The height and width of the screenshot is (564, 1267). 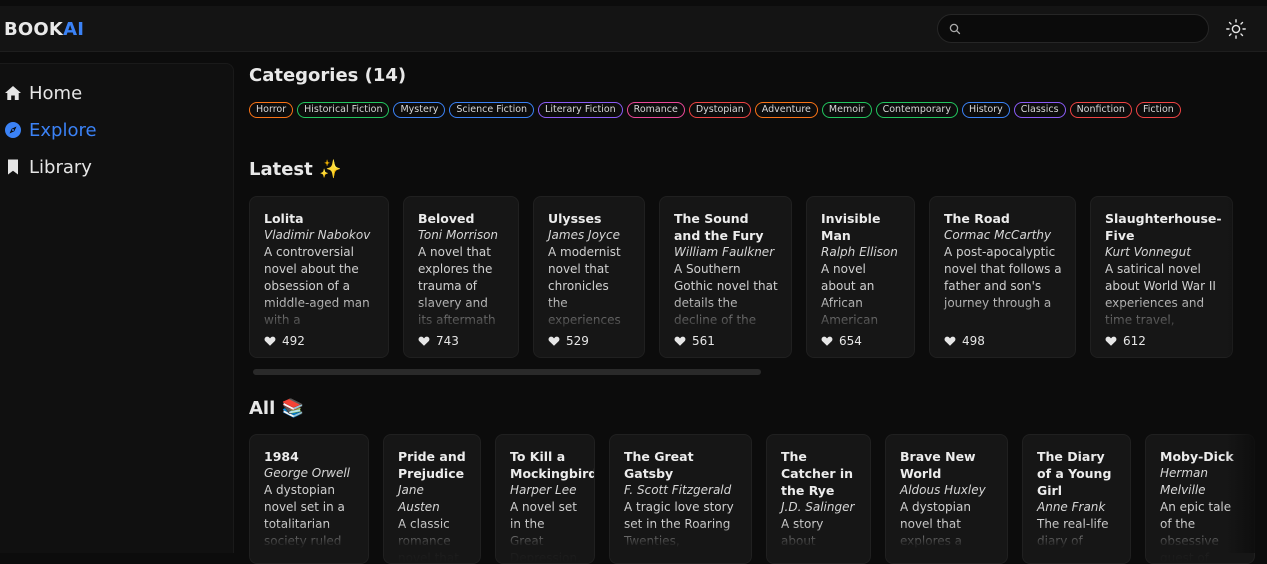 What do you see at coordinates (955, 29) in the screenshot?
I see `search-icon` at bounding box center [955, 29].